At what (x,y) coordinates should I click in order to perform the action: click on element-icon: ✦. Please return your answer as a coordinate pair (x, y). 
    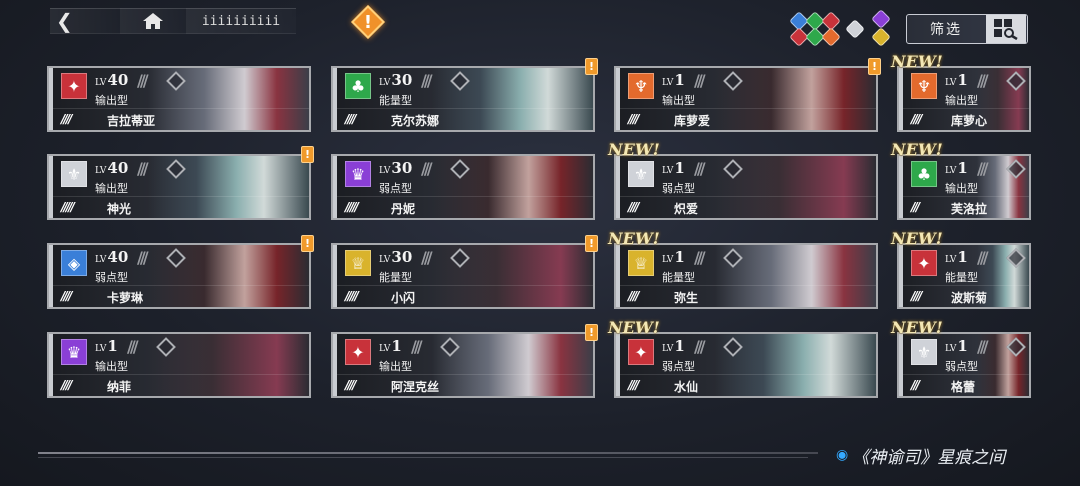
    Looking at the image, I should click on (74, 86).